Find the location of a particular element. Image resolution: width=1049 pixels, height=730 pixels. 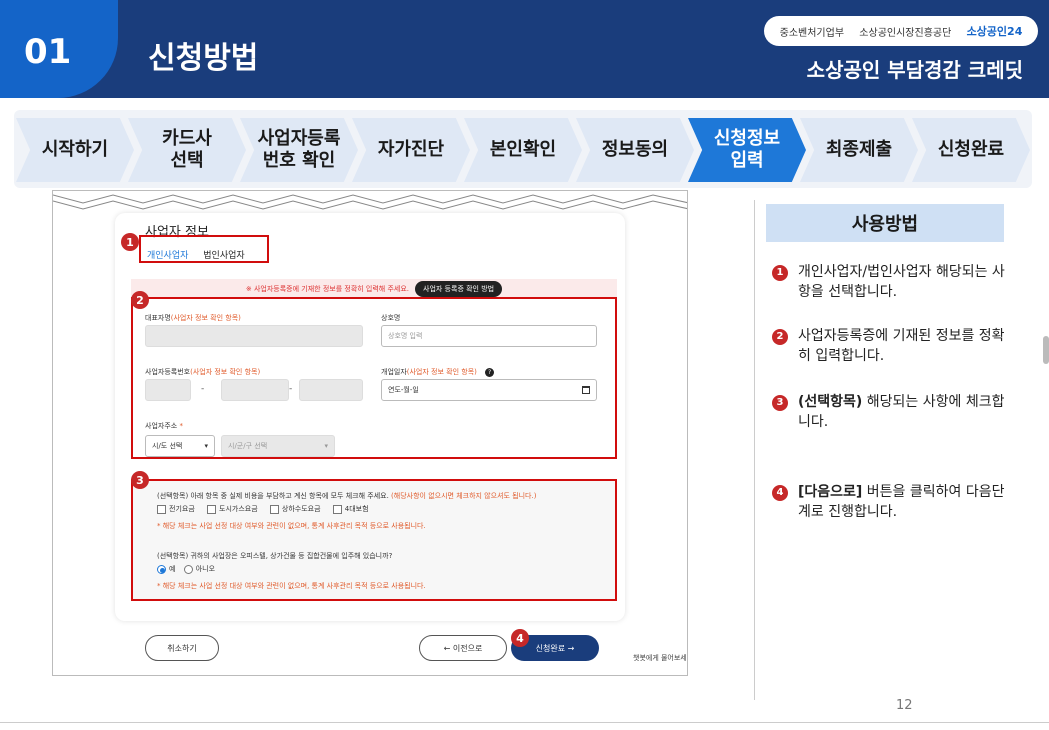

instruction-text: (선택항목) 해당되는 사항에 체크합니다. is located at coordinates (901, 412).